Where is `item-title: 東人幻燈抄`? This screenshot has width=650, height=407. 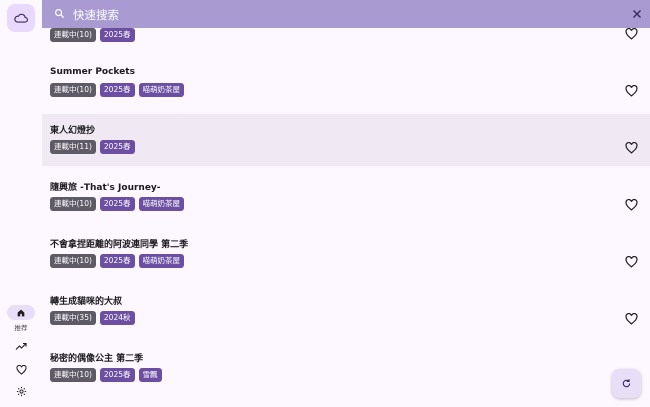
item-title: 東人幻燈抄 is located at coordinates (73, 131).